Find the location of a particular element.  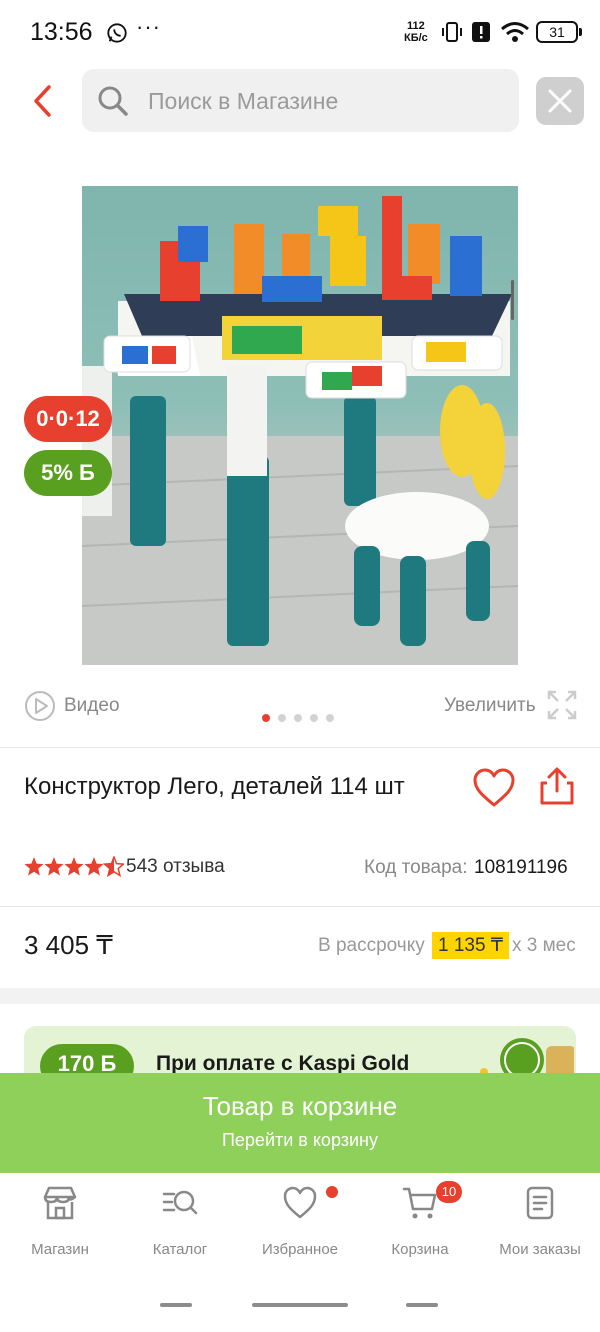

nav-item-favorites: Избранное is located at coordinates (300, 1225).